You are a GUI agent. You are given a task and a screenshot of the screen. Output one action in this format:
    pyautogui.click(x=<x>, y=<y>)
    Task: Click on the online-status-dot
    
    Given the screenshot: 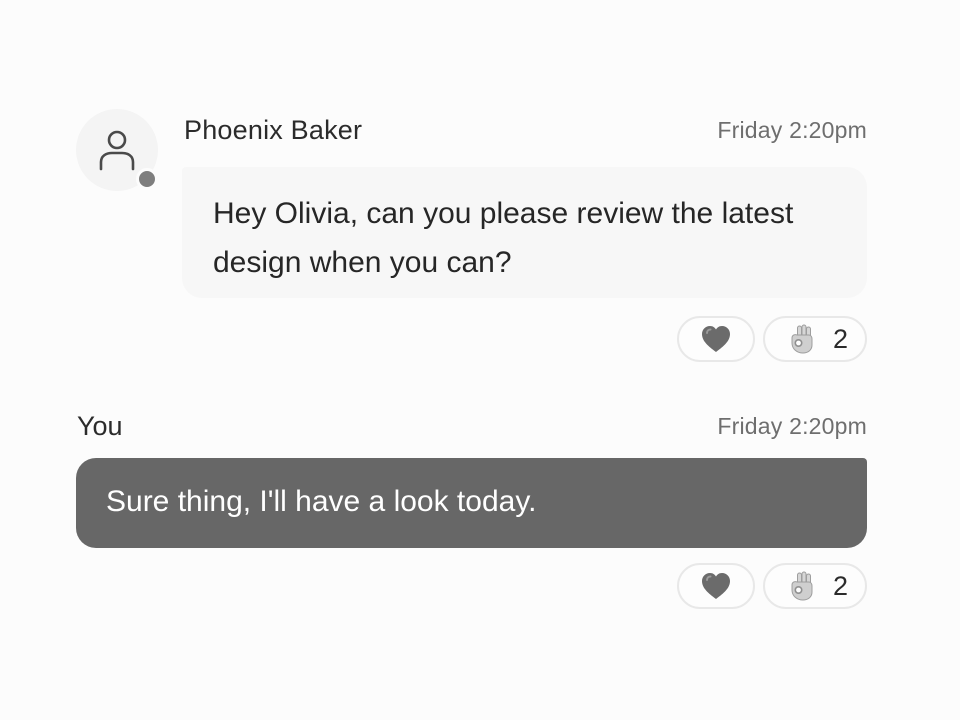 What is the action you would take?
    pyautogui.click(x=147, y=179)
    